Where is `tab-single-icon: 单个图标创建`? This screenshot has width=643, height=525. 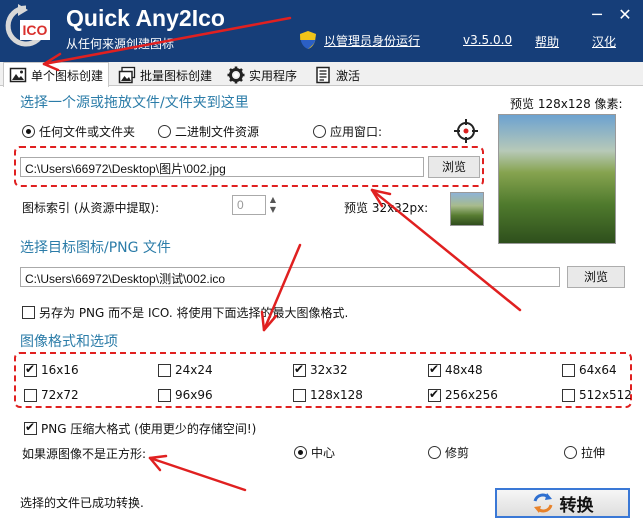
tab-single-icon: 单个图标创建 is located at coordinates (56, 74).